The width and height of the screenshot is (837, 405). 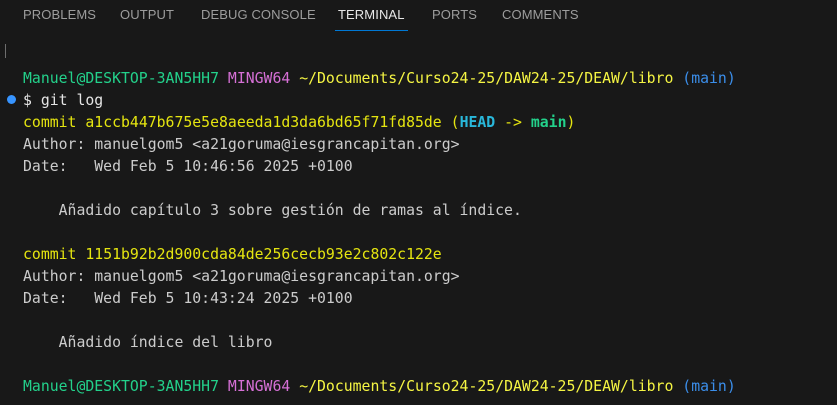 What do you see at coordinates (148, 342) in the screenshot?
I see `commit-message: Añadido índice del libro` at bounding box center [148, 342].